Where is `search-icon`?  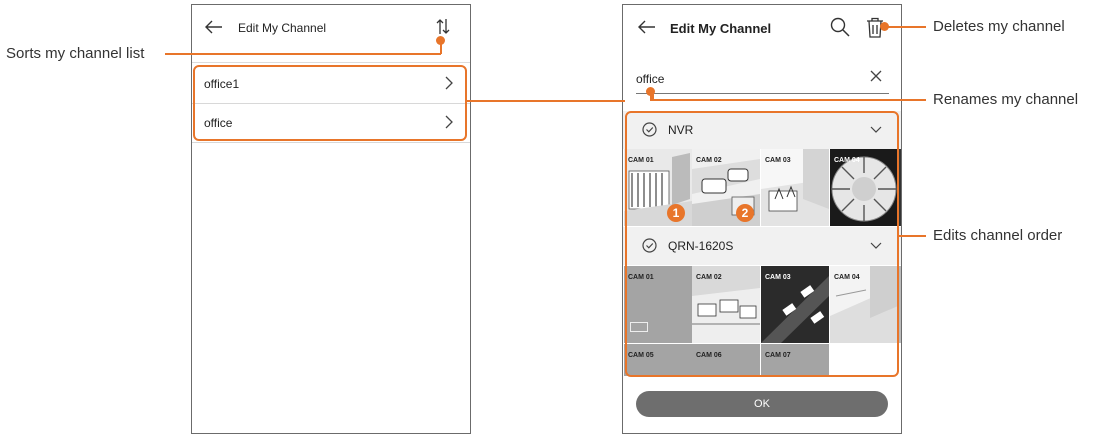
search-icon is located at coordinates (840, 27).